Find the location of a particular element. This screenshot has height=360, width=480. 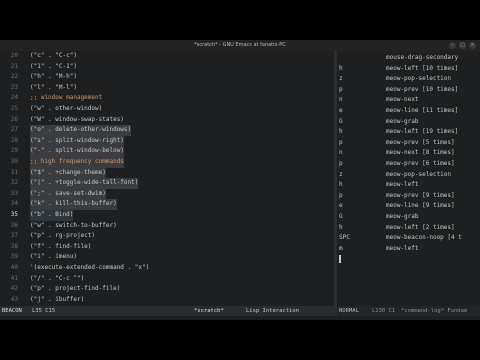

line-number: 30 is located at coordinates (14, 161).